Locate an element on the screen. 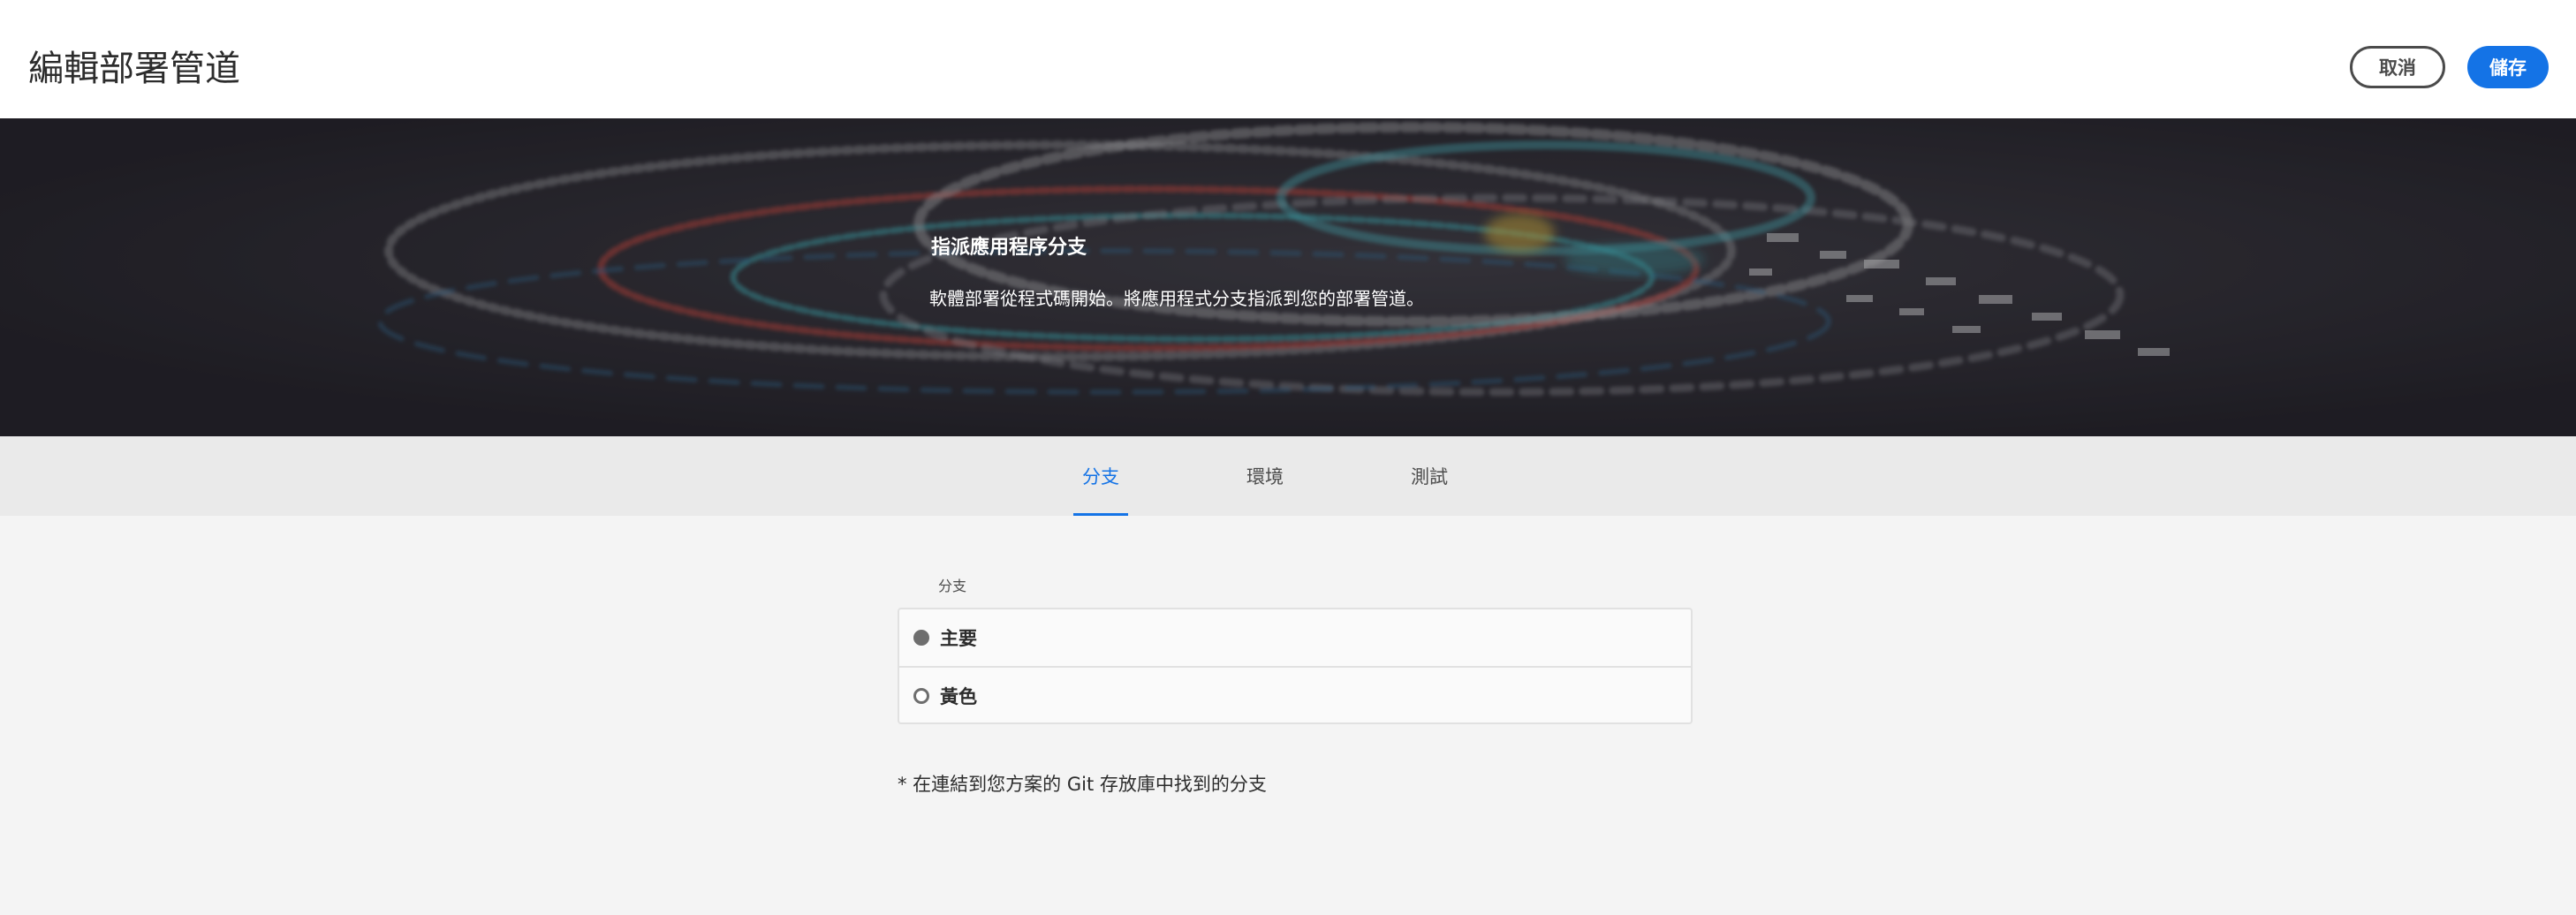 The height and width of the screenshot is (915, 2576). page-header: 編輯部署管道 取消 儲存 is located at coordinates (1288, 59).